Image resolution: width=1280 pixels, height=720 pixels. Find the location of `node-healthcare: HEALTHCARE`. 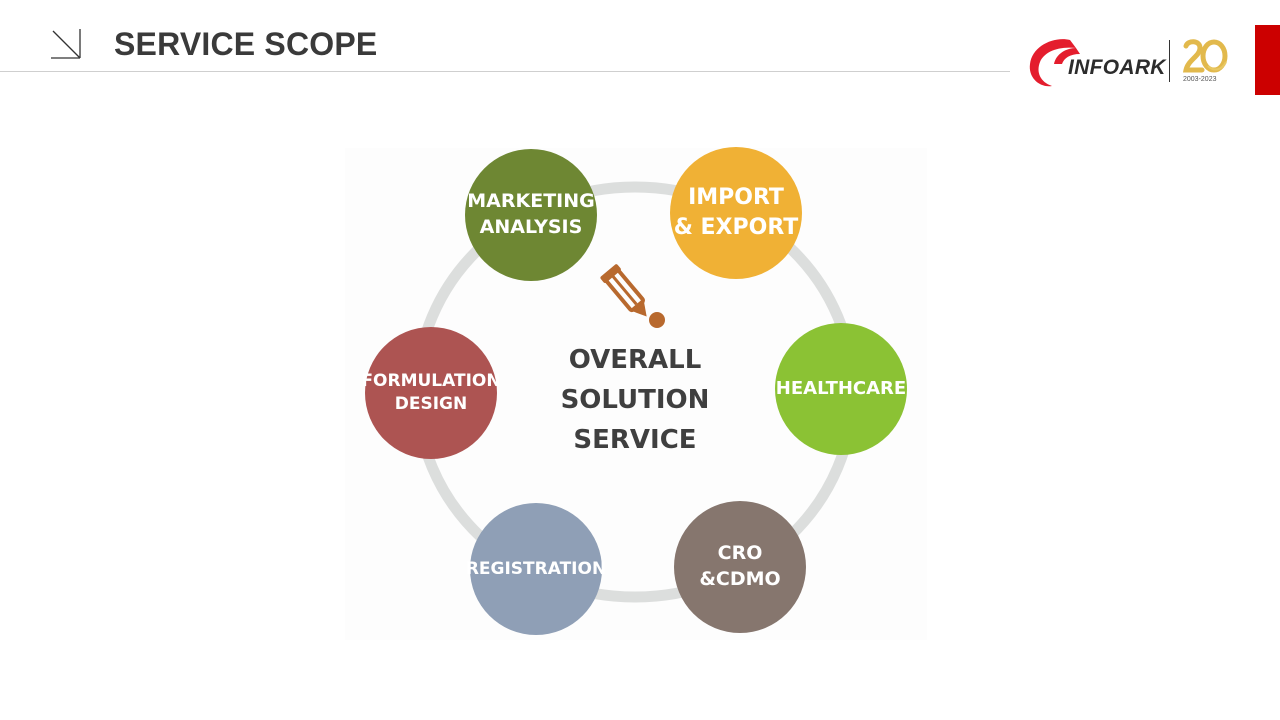

node-healthcare: HEALTHCARE is located at coordinates (841, 389).